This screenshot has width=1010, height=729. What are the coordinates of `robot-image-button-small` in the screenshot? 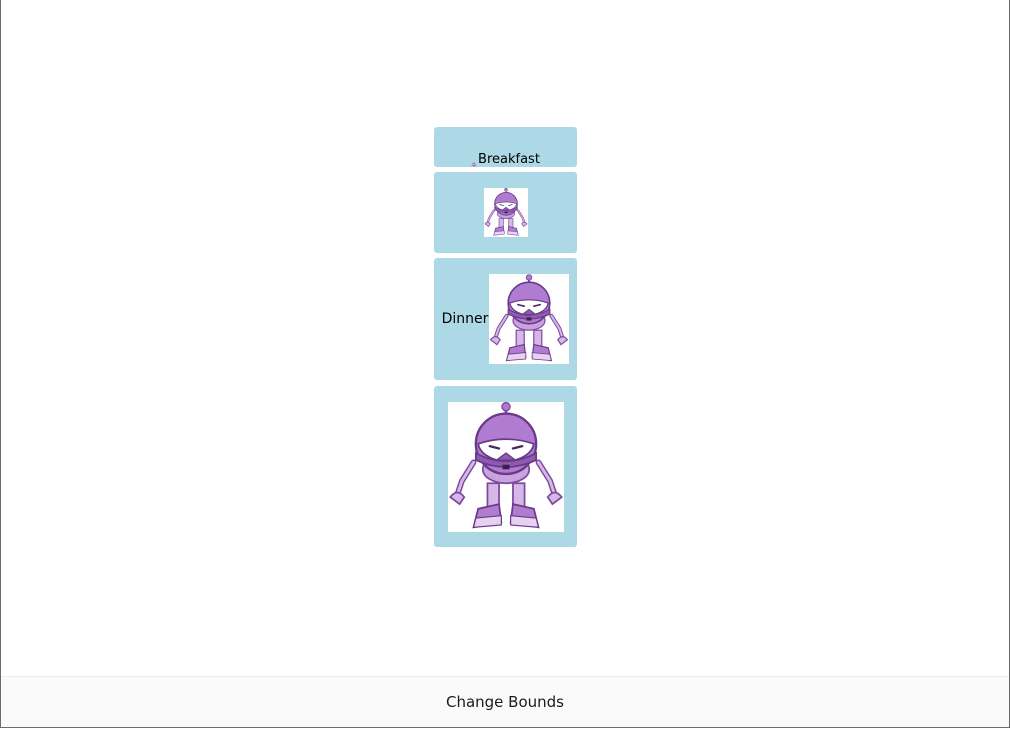 It's located at (505, 212).